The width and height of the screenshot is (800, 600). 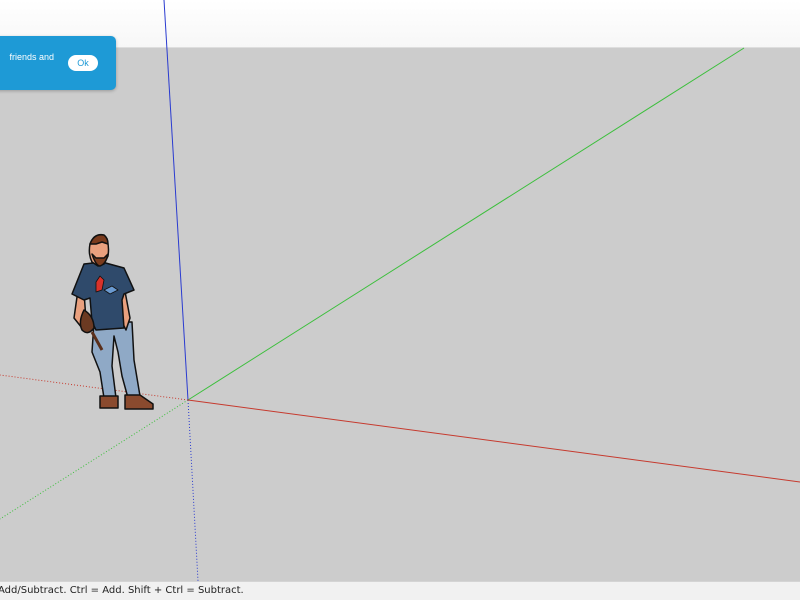 What do you see at coordinates (176, 200) in the screenshot?
I see `blue-axis` at bounding box center [176, 200].